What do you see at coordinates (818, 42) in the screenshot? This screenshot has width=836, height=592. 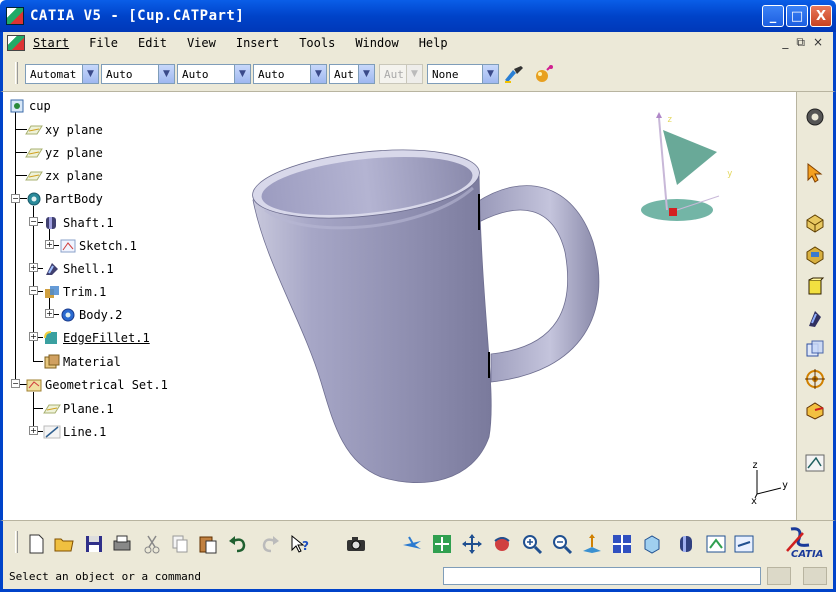 I see `doc-close-button: ×` at bounding box center [818, 42].